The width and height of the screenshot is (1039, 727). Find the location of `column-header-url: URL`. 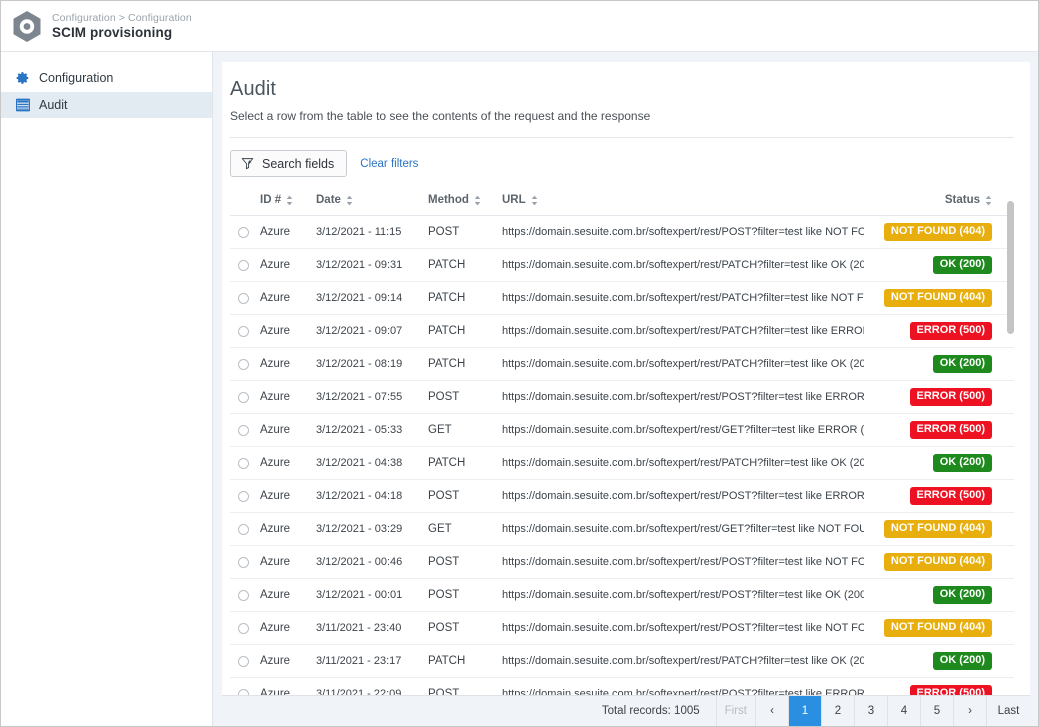

column-header-url: URL is located at coordinates (683, 205).